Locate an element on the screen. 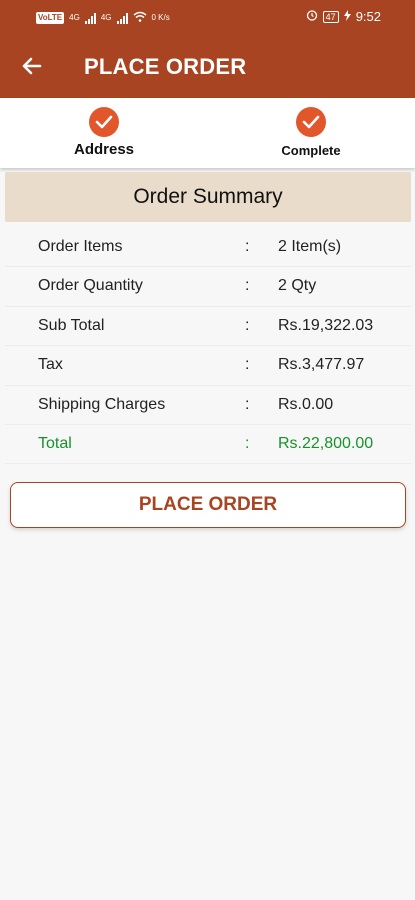 This screenshot has width=415, height=900. place-order-button: PLACE ORDER is located at coordinates (208, 505).